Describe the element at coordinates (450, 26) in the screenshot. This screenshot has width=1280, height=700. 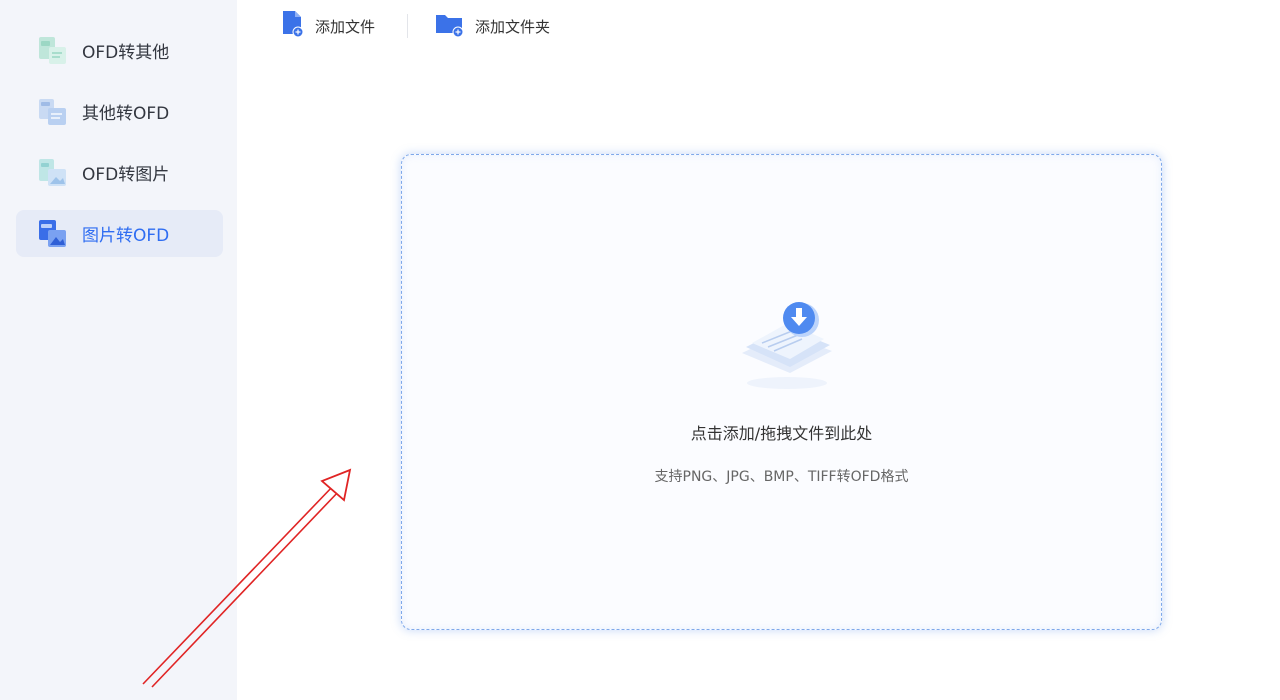
I see `add-folder-icon` at that location.